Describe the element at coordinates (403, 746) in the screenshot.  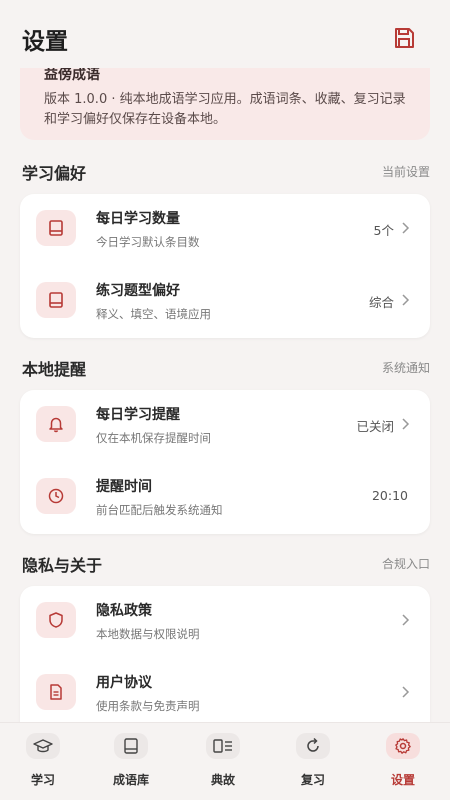
I see `gear-icon` at that location.